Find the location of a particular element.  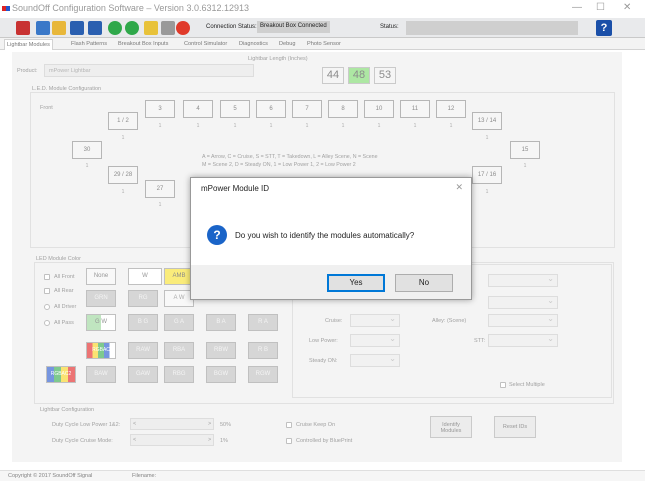

connection-status-label: Connection Status: is located at coordinates (231, 27).